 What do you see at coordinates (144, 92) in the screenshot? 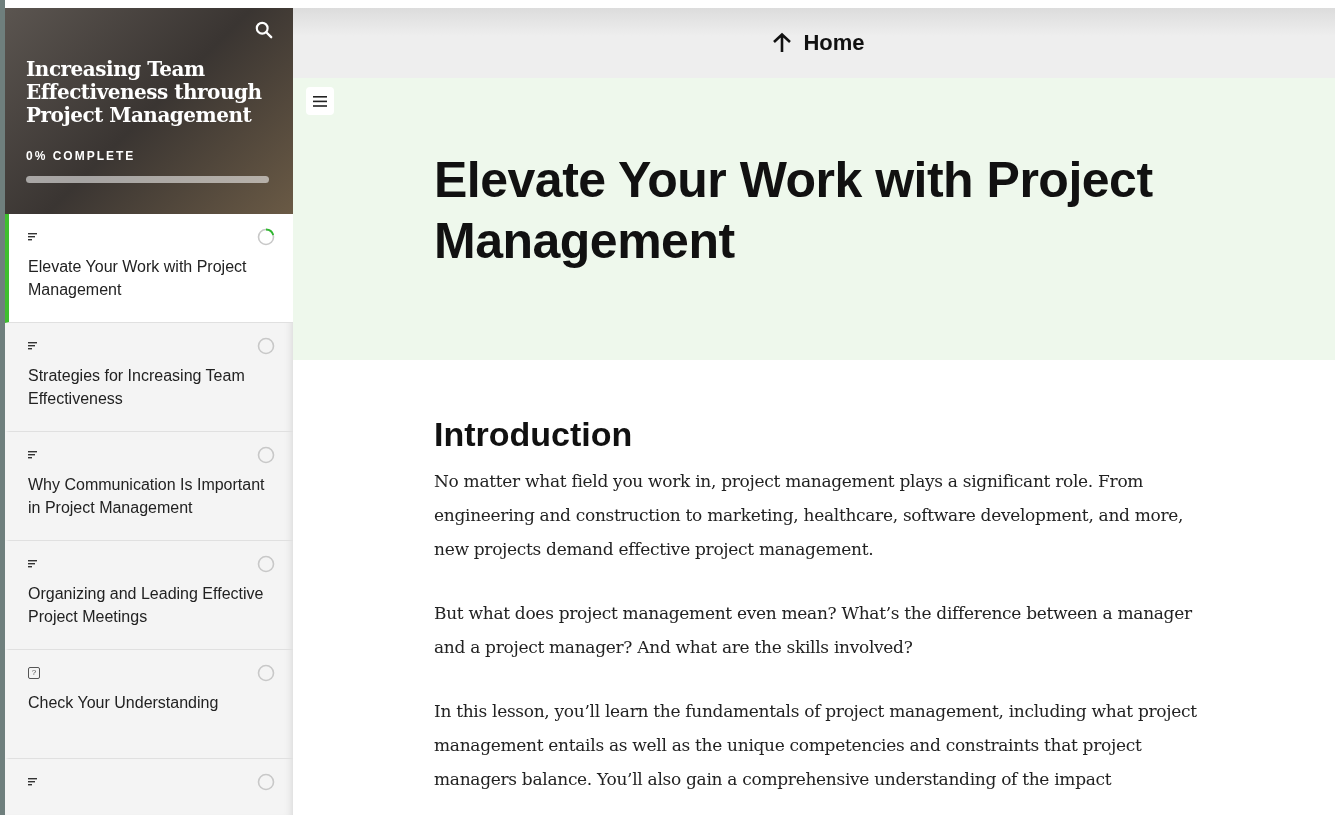
I see `course-title: Increasing Team Effectiveness through Project Management` at bounding box center [144, 92].